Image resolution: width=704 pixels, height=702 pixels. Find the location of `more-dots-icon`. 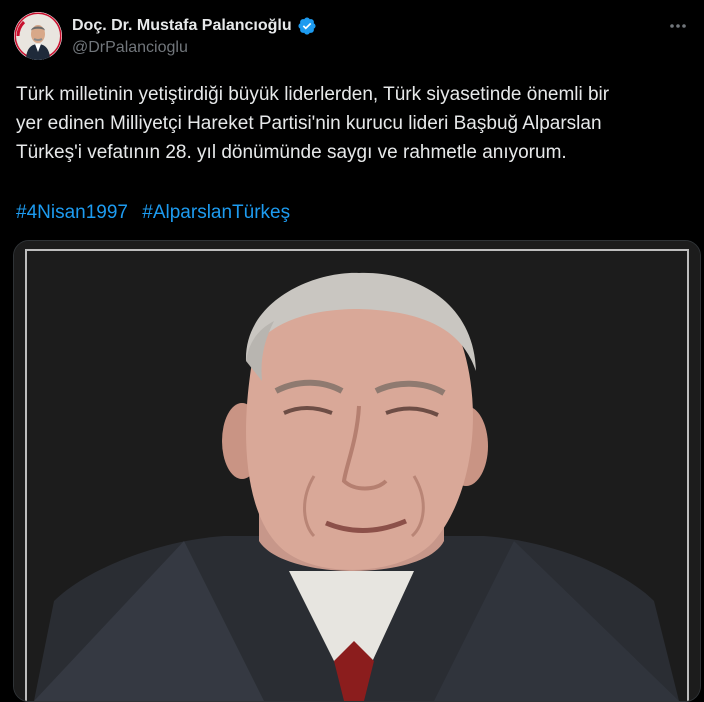

more-dots-icon is located at coordinates (678, 26).